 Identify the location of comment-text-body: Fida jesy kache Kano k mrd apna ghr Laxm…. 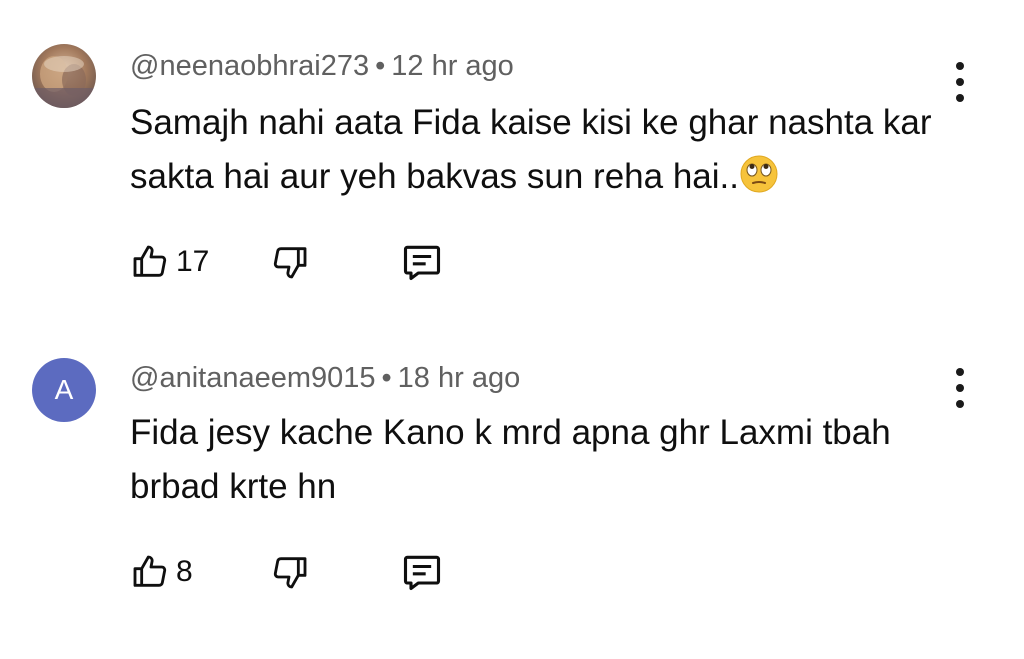
(510, 459).